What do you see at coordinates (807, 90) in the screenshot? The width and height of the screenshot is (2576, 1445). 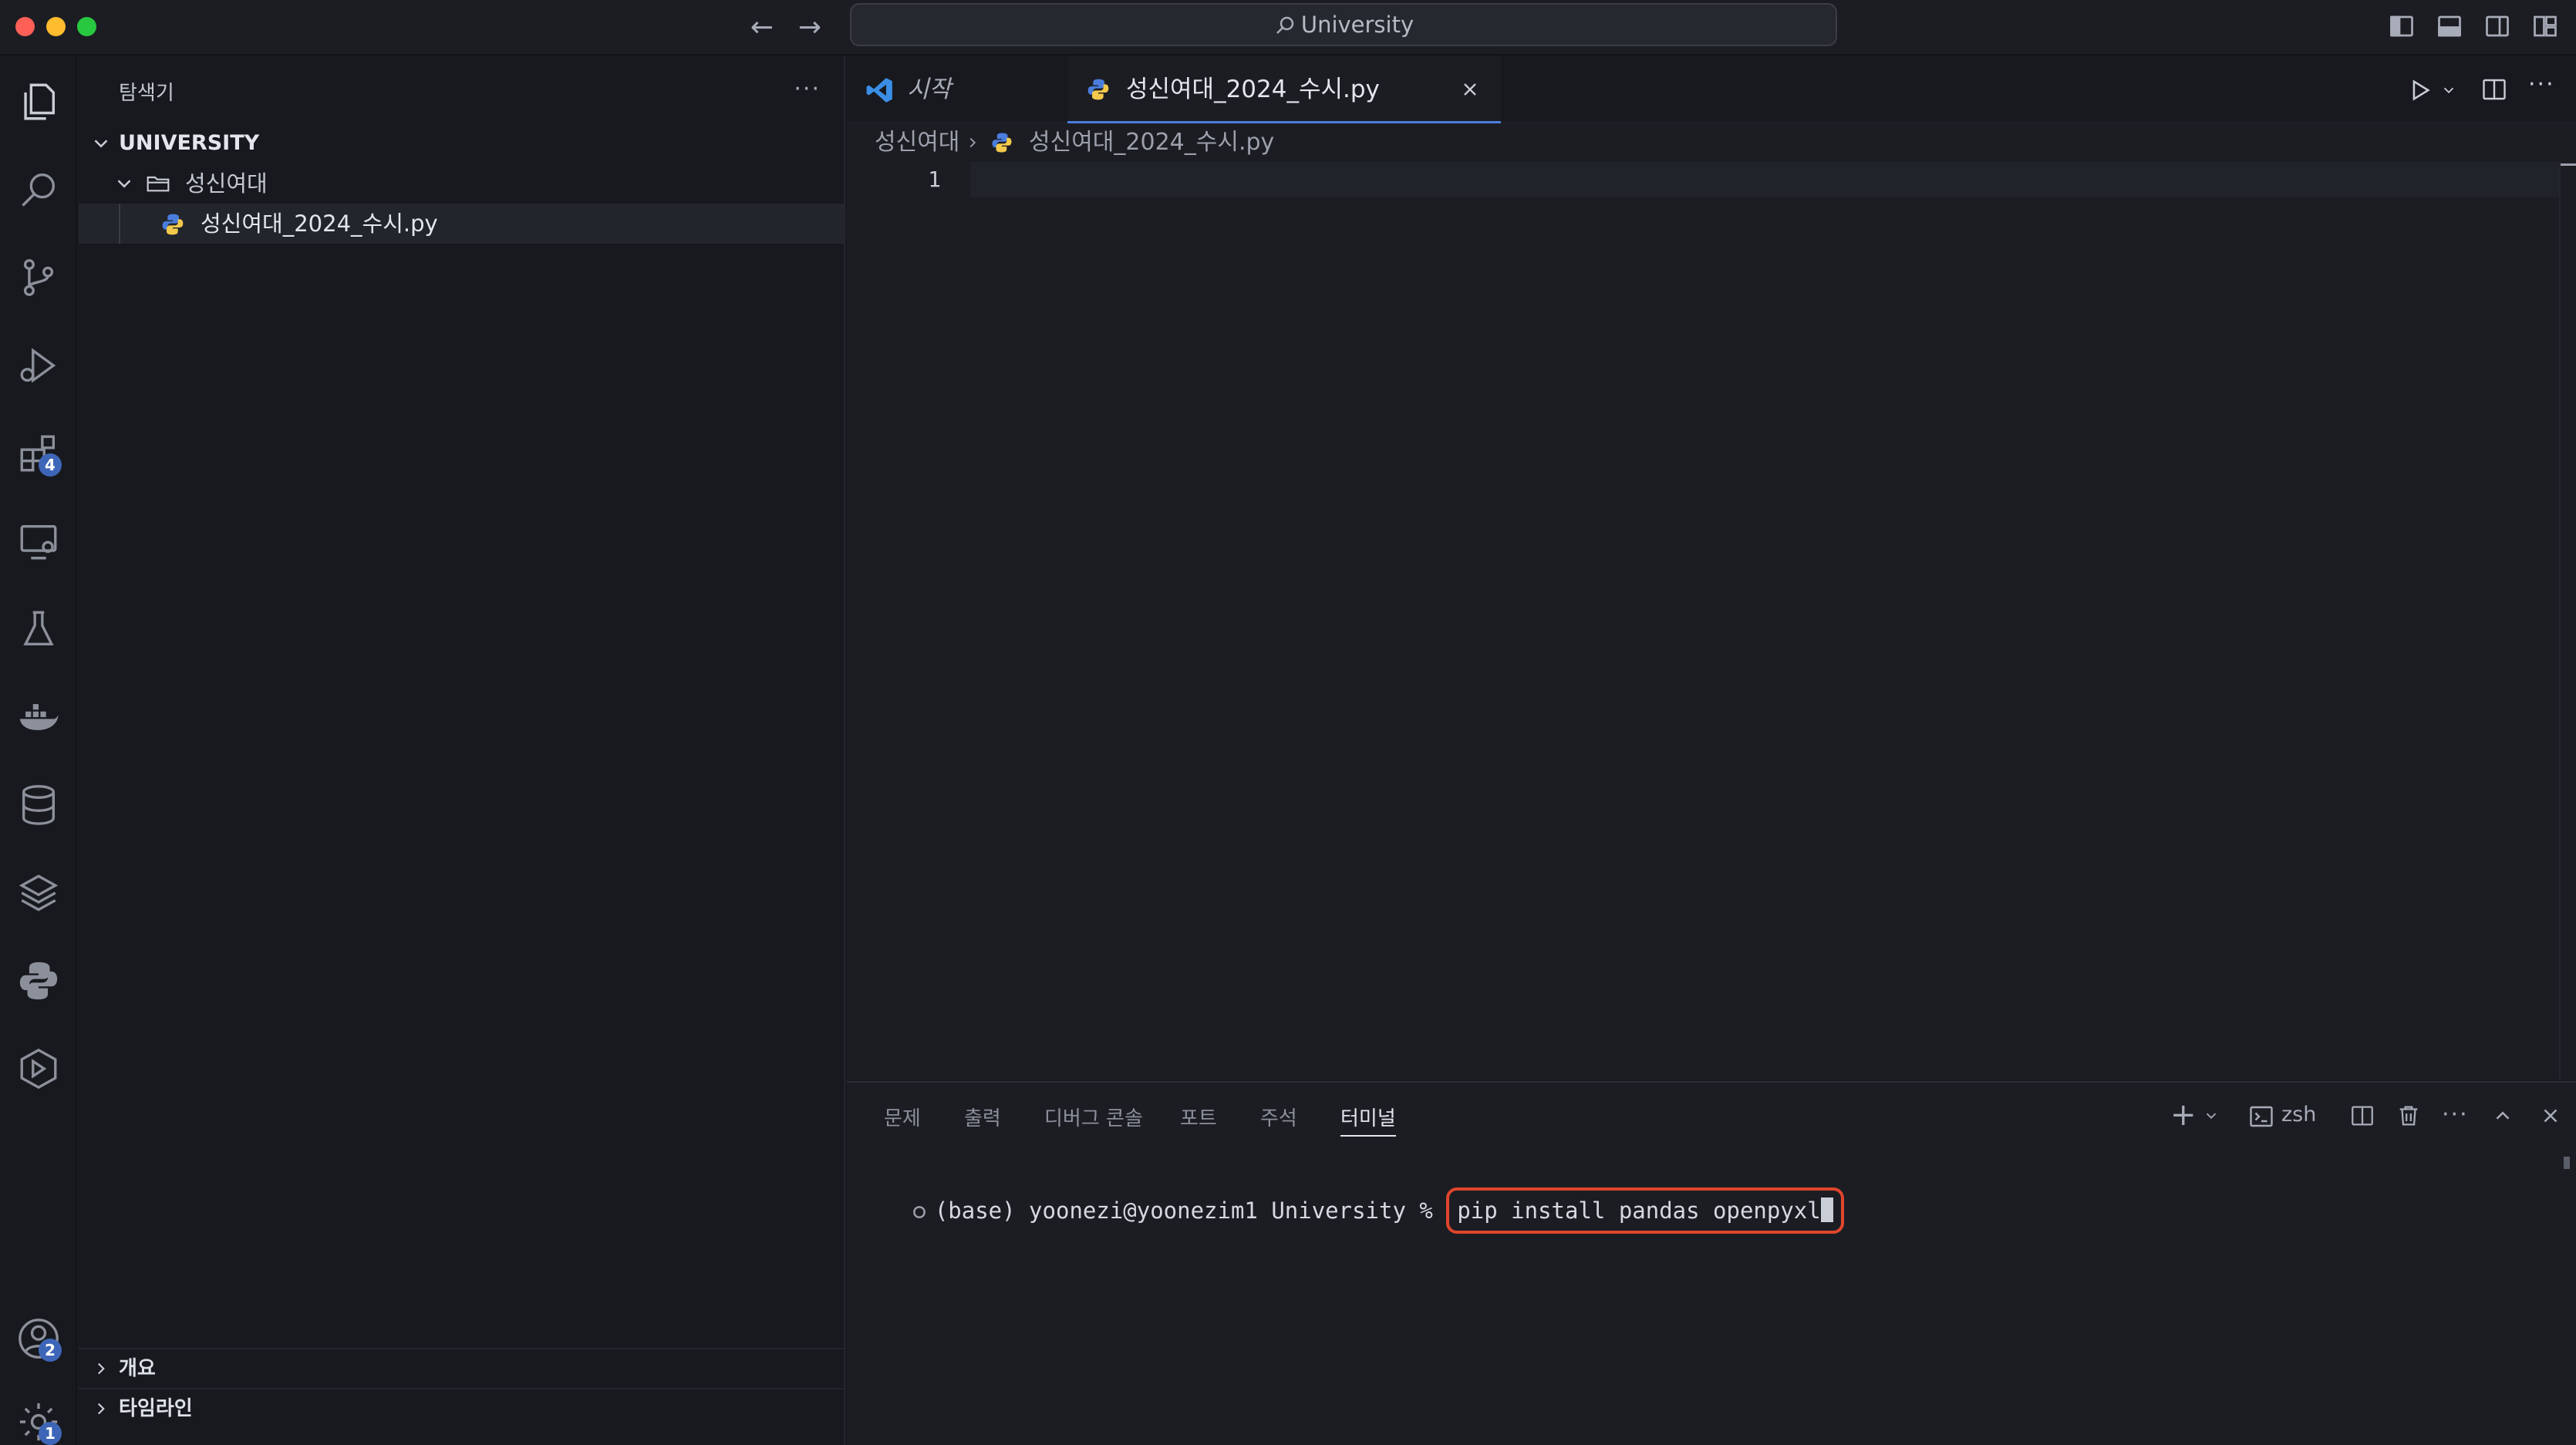 I see `more-actions-icon: ···` at bounding box center [807, 90].